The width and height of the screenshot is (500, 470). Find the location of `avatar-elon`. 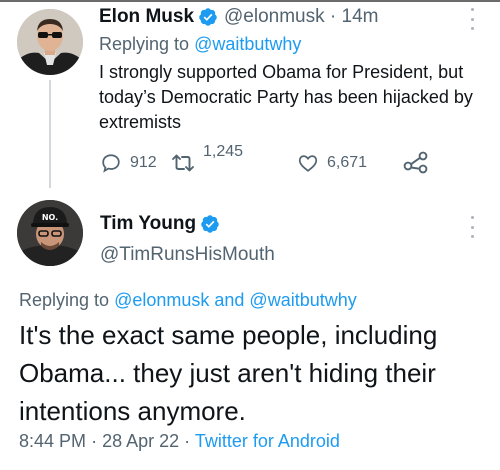

avatar-elon is located at coordinates (50, 42).